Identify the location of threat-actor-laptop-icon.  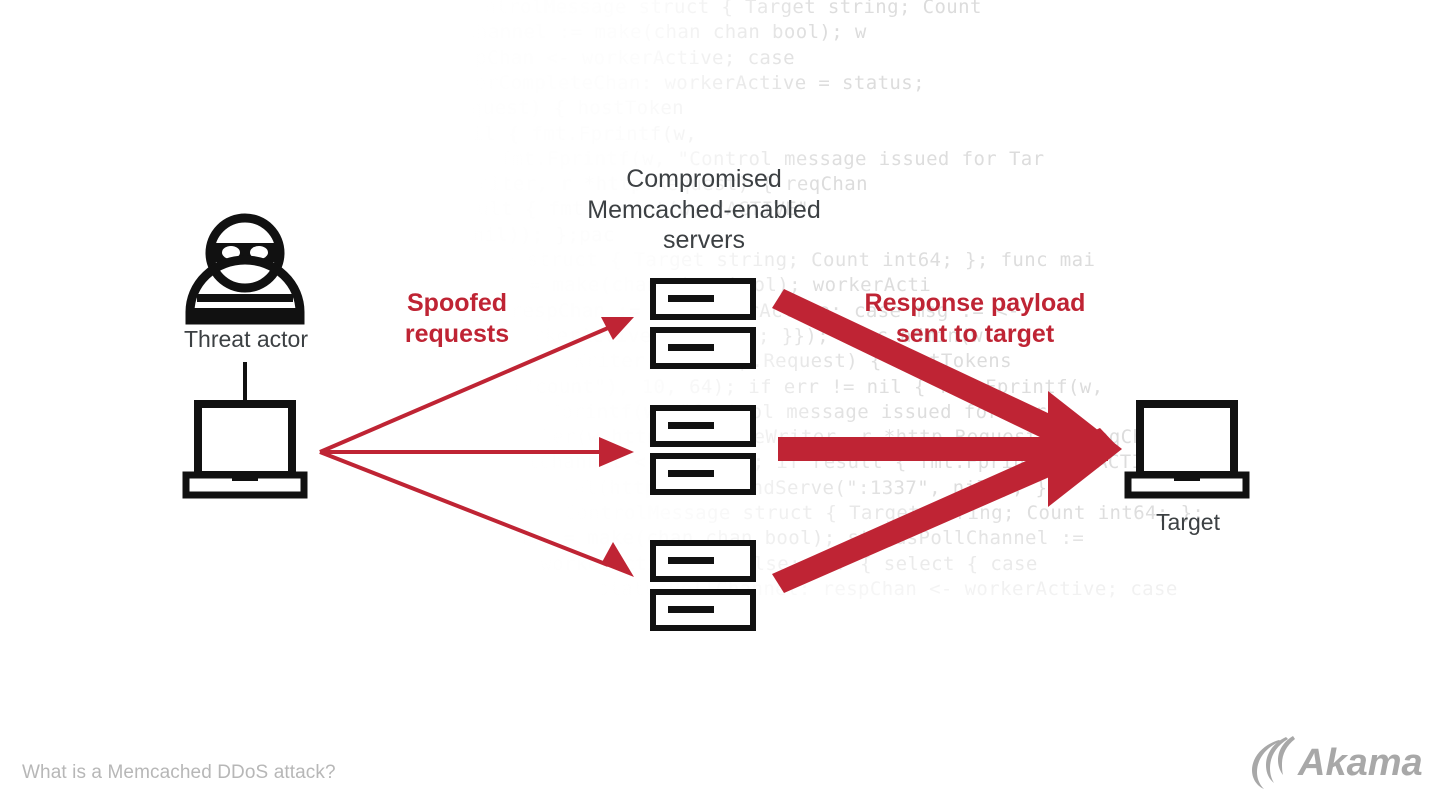
(245, 449).